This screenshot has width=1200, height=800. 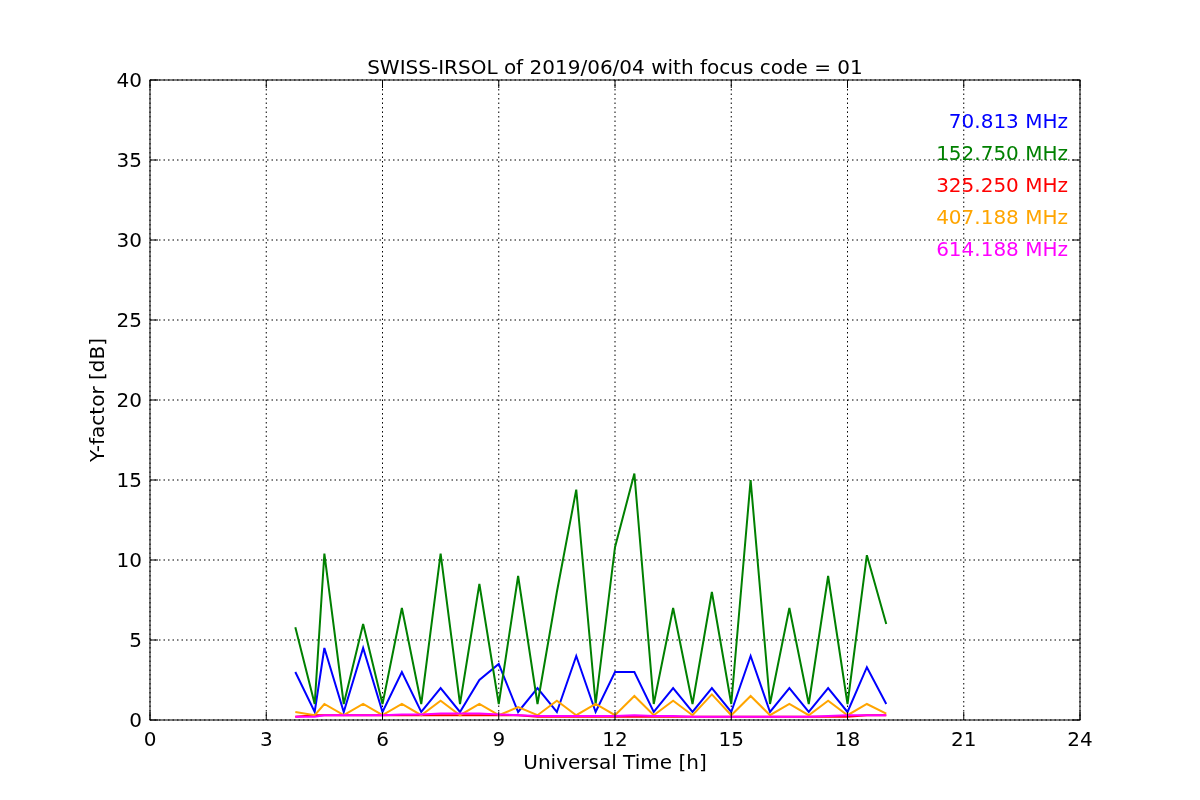 What do you see at coordinates (129, 560) in the screenshot?
I see `y-tick-label: 10` at bounding box center [129, 560].